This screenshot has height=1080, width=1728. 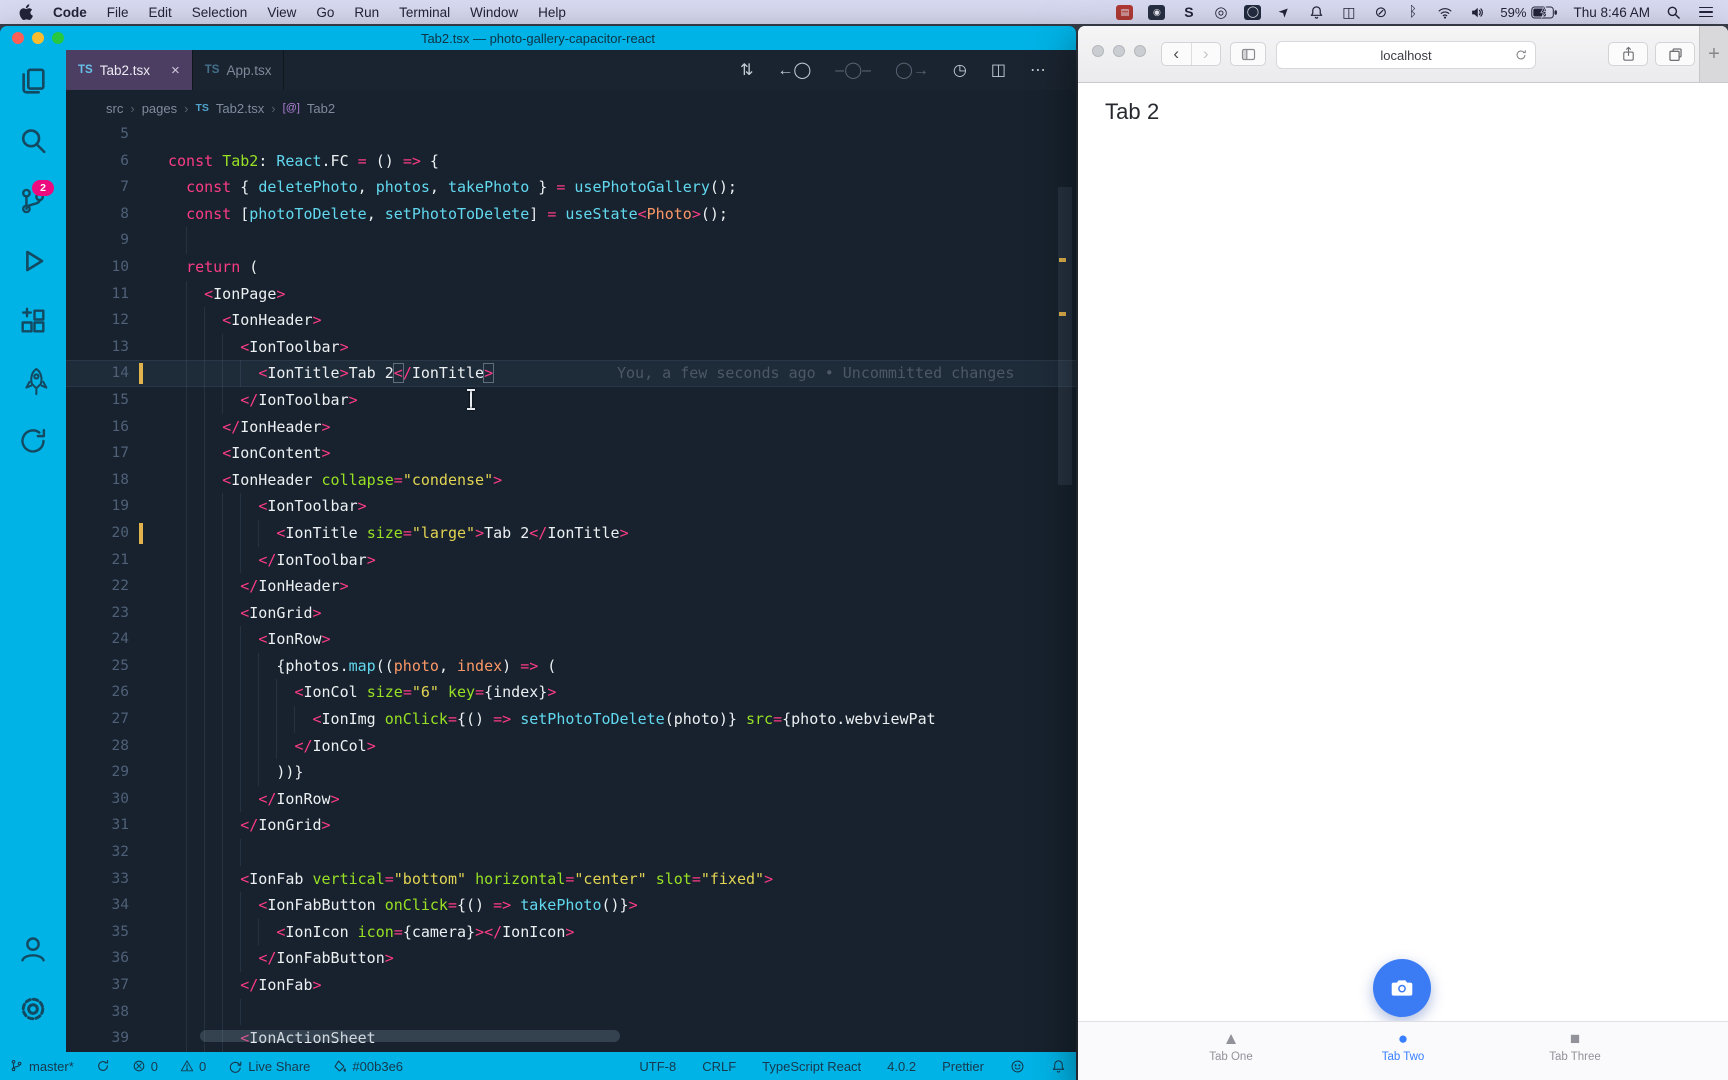 I want to click on status-typescript-react: TypeScript React, so click(x=811, y=1066).